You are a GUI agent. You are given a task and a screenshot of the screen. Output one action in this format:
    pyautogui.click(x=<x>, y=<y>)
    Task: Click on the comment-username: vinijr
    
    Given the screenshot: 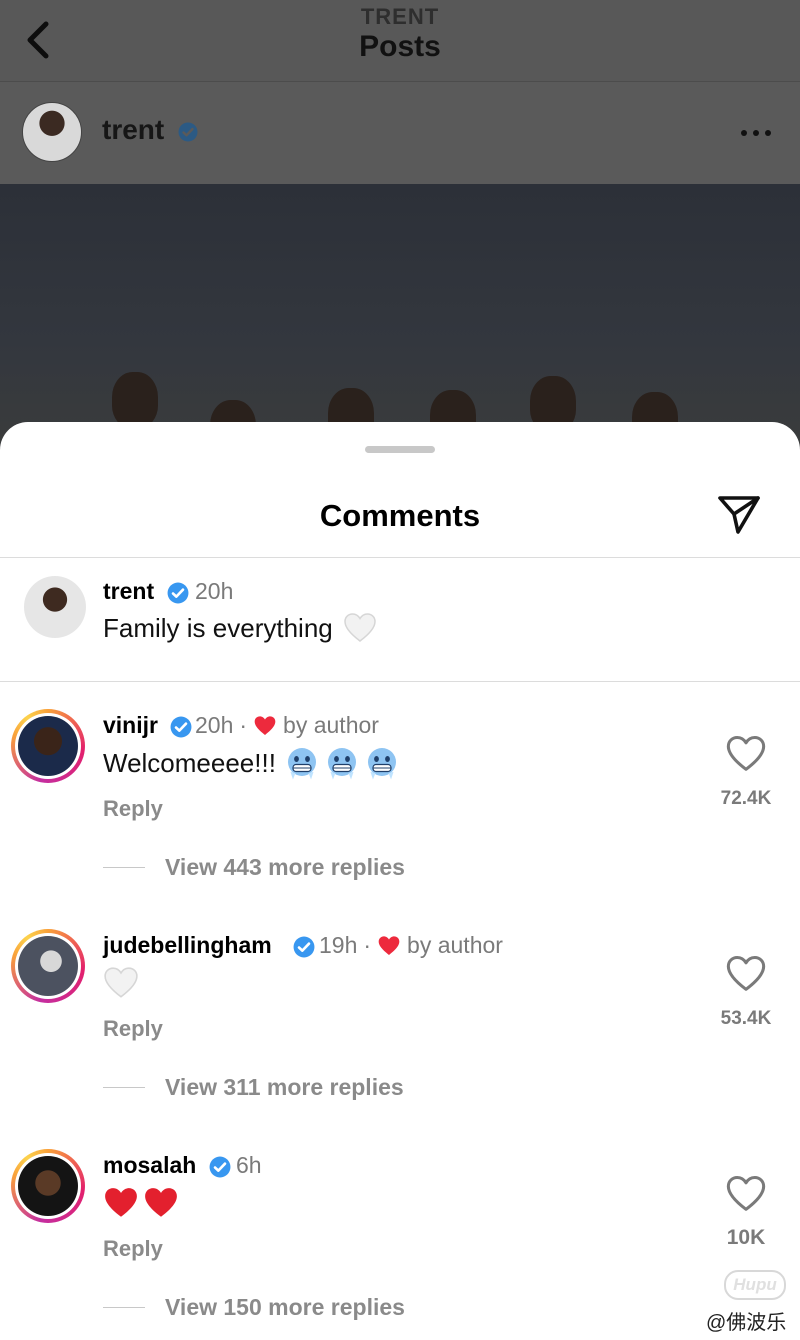 What is the action you would take?
    pyautogui.click(x=130, y=725)
    